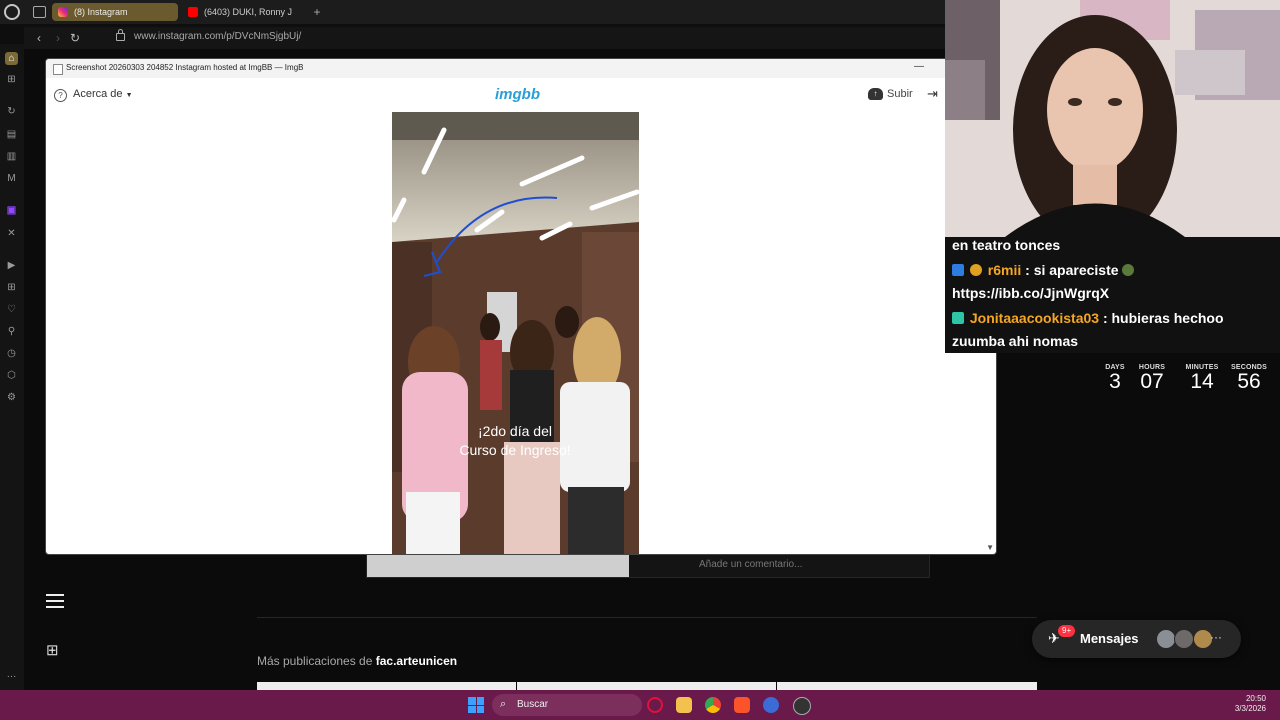  I want to click on countdown-minutes: MINUTES 14, so click(1202, 378).